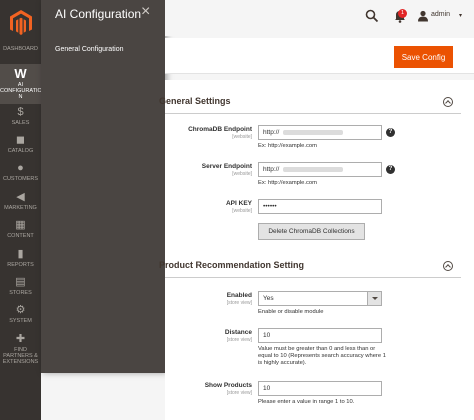 Image resolution: width=474 pixels, height=420 pixels. I want to click on magento-logo: DASHBOARD, so click(20, 32).